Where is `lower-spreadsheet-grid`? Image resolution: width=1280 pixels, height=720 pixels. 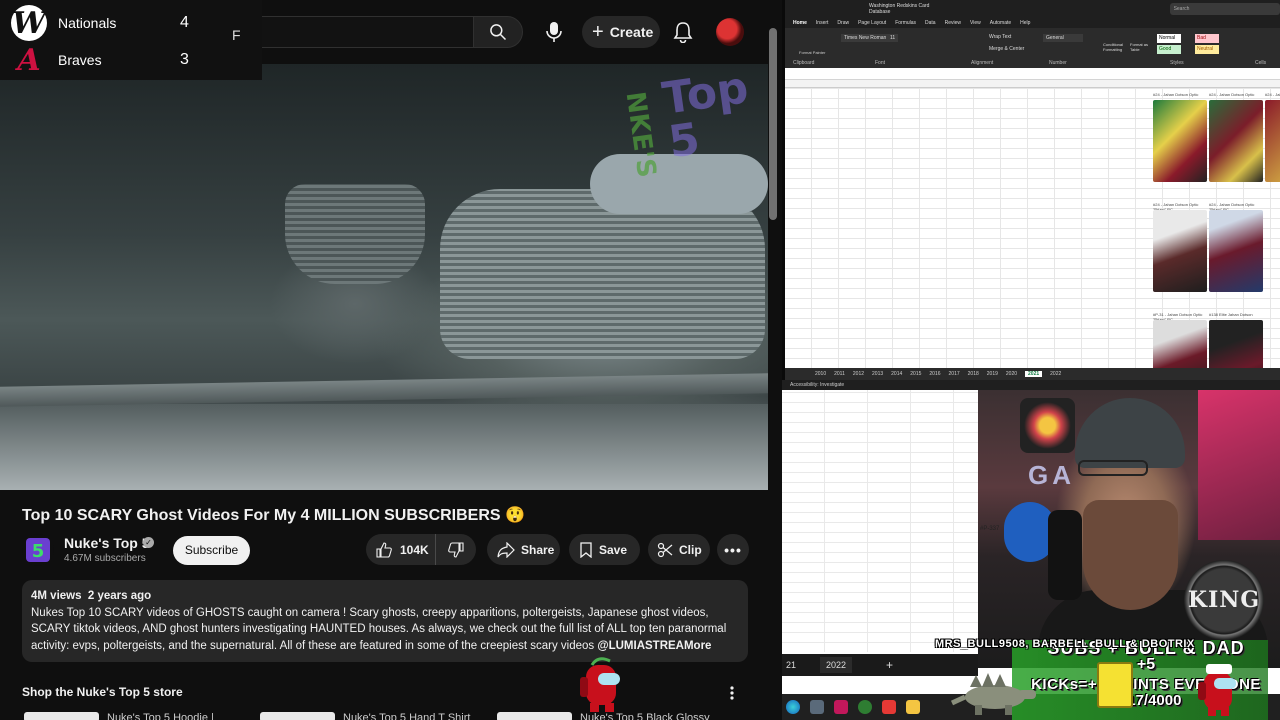 lower-spreadsheet-grid is located at coordinates (880, 521).